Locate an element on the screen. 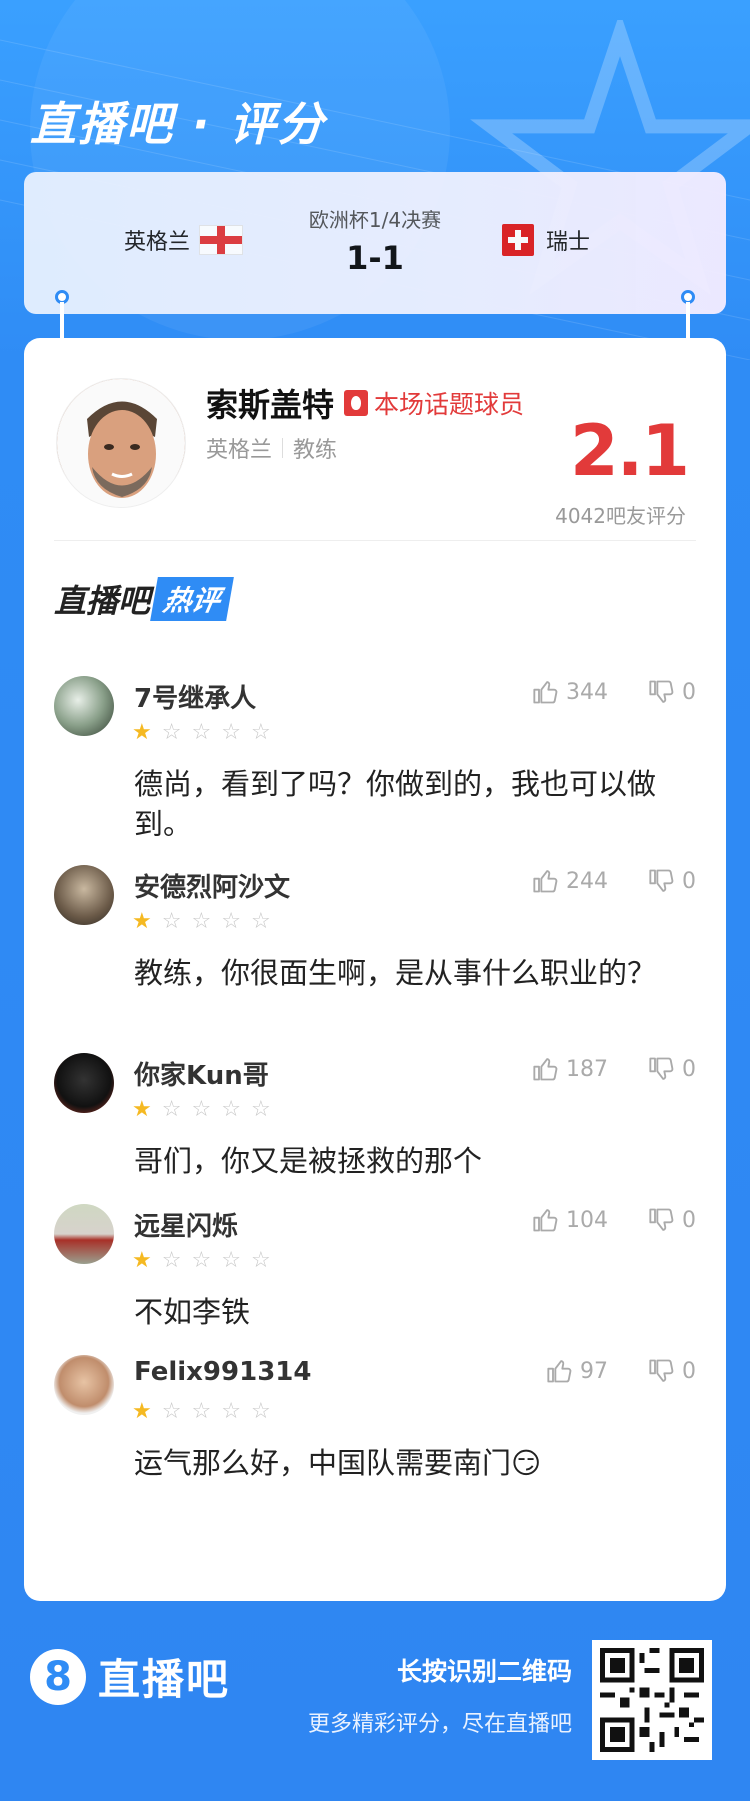 The height and width of the screenshot is (1801, 750). coach-avatar is located at coordinates (121, 443).